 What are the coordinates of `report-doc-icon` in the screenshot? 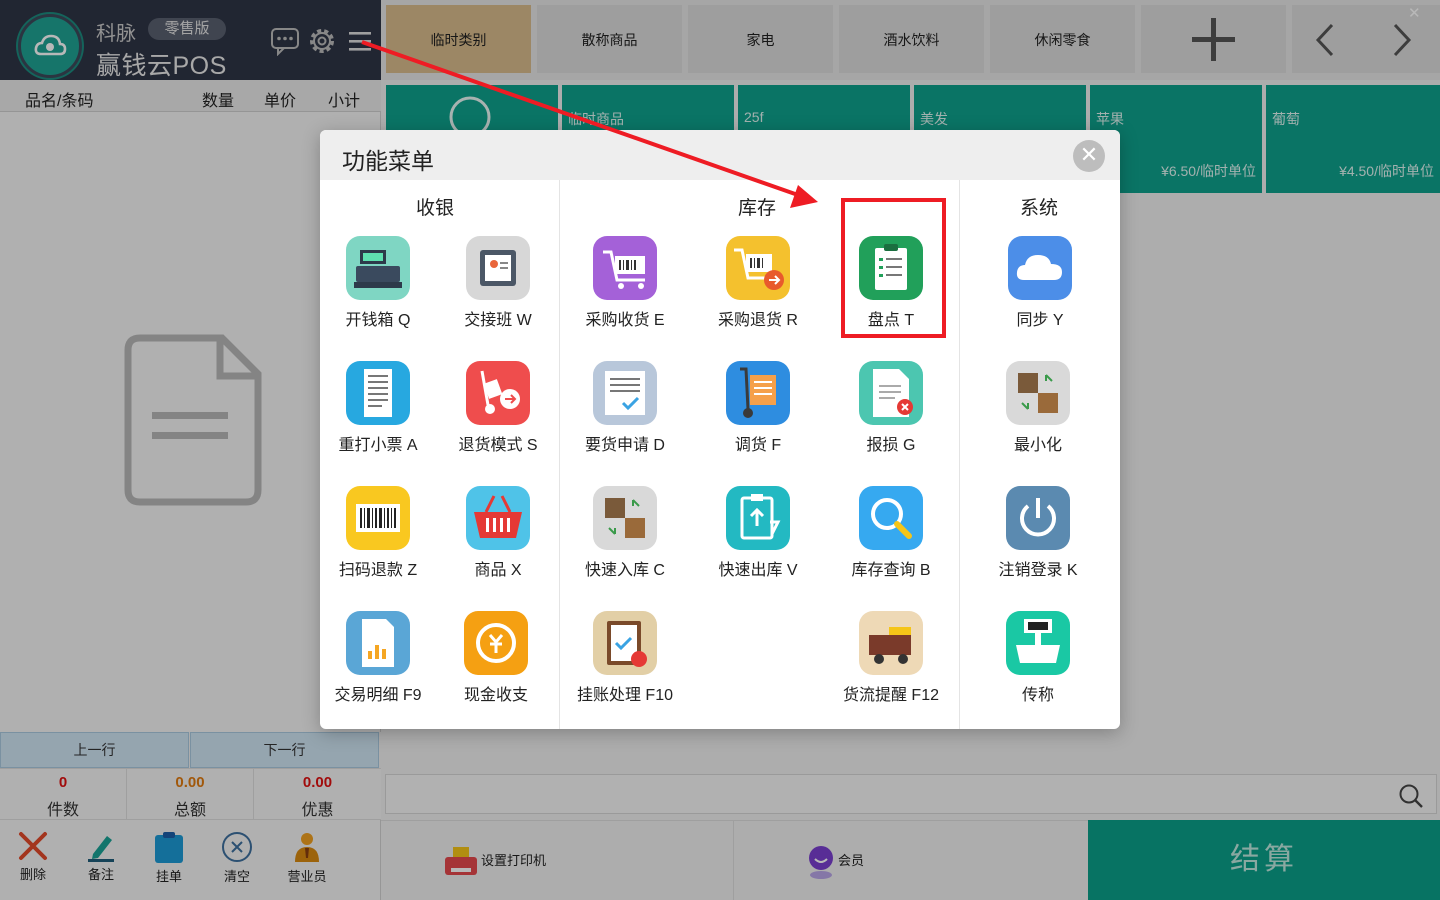 It's located at (378, 643).